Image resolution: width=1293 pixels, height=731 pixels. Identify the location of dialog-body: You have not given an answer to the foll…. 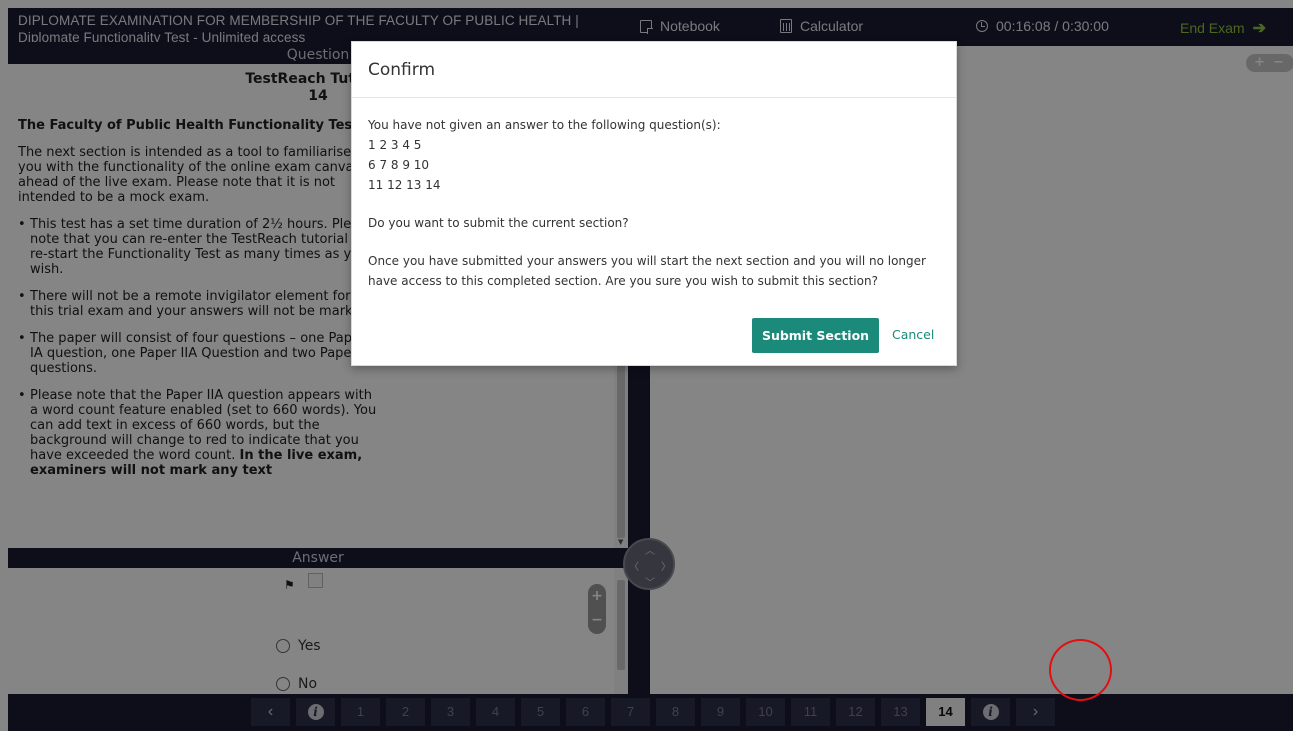
(654, 194).